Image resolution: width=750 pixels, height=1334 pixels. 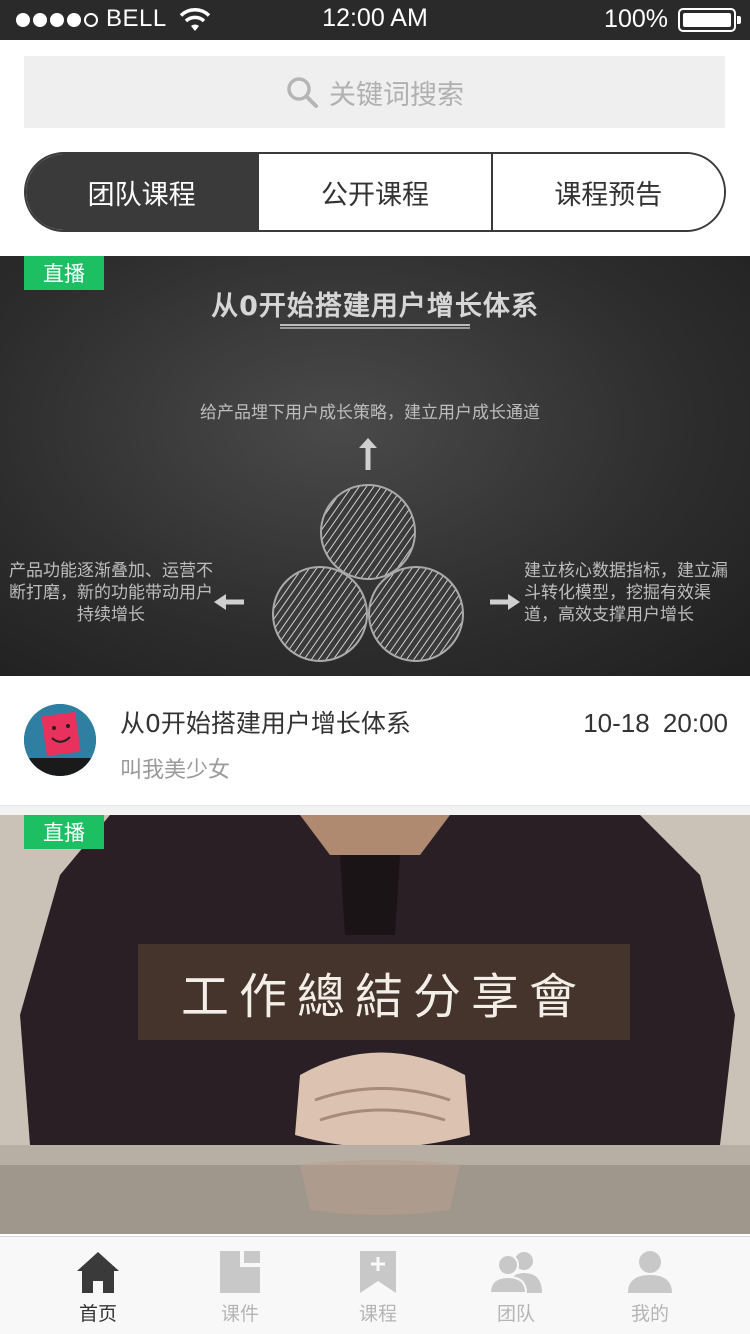 I want to click on banner-top-text: 给产品埋下用户成长策略，建立用户成长通道, so click(x=370, y=413).